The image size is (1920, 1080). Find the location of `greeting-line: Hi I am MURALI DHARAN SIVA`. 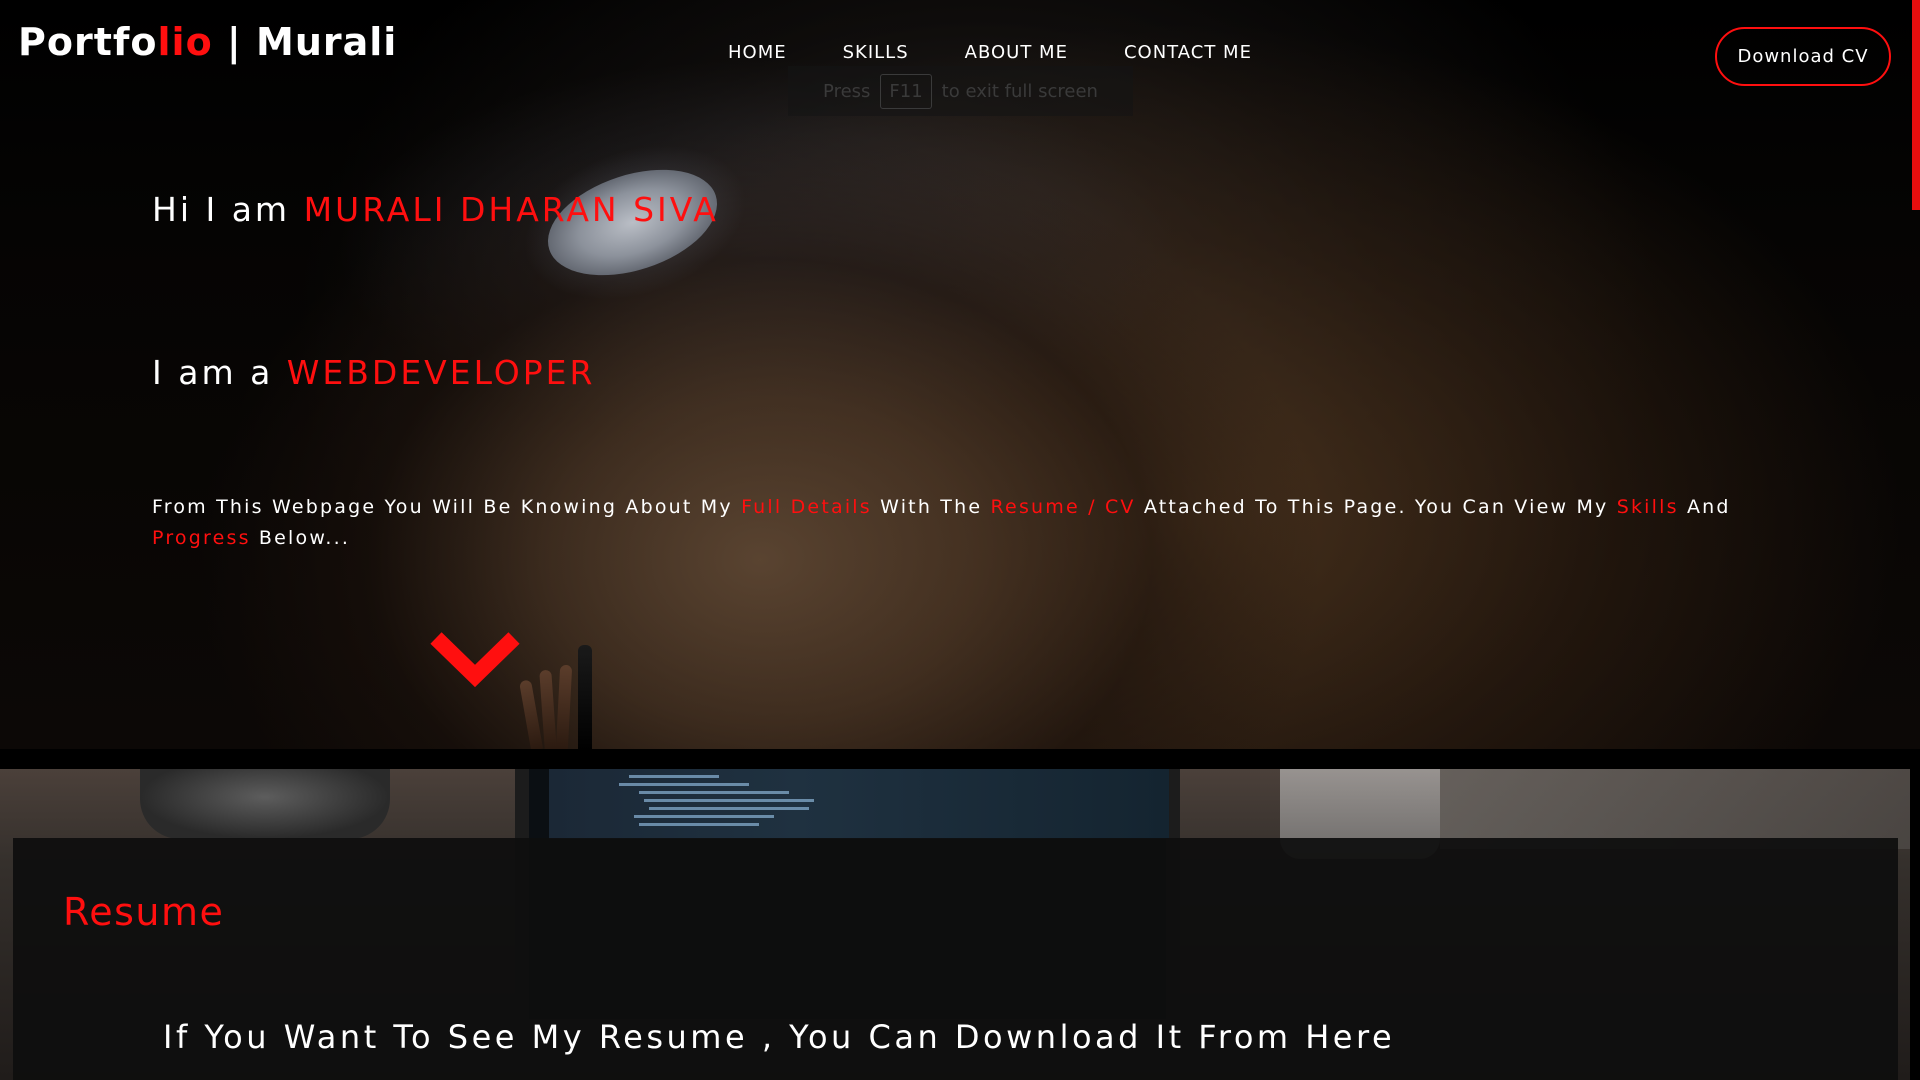

greeting-line: Hi I am MURALI DHARAN SIVA is located at coordinates (435, 209).